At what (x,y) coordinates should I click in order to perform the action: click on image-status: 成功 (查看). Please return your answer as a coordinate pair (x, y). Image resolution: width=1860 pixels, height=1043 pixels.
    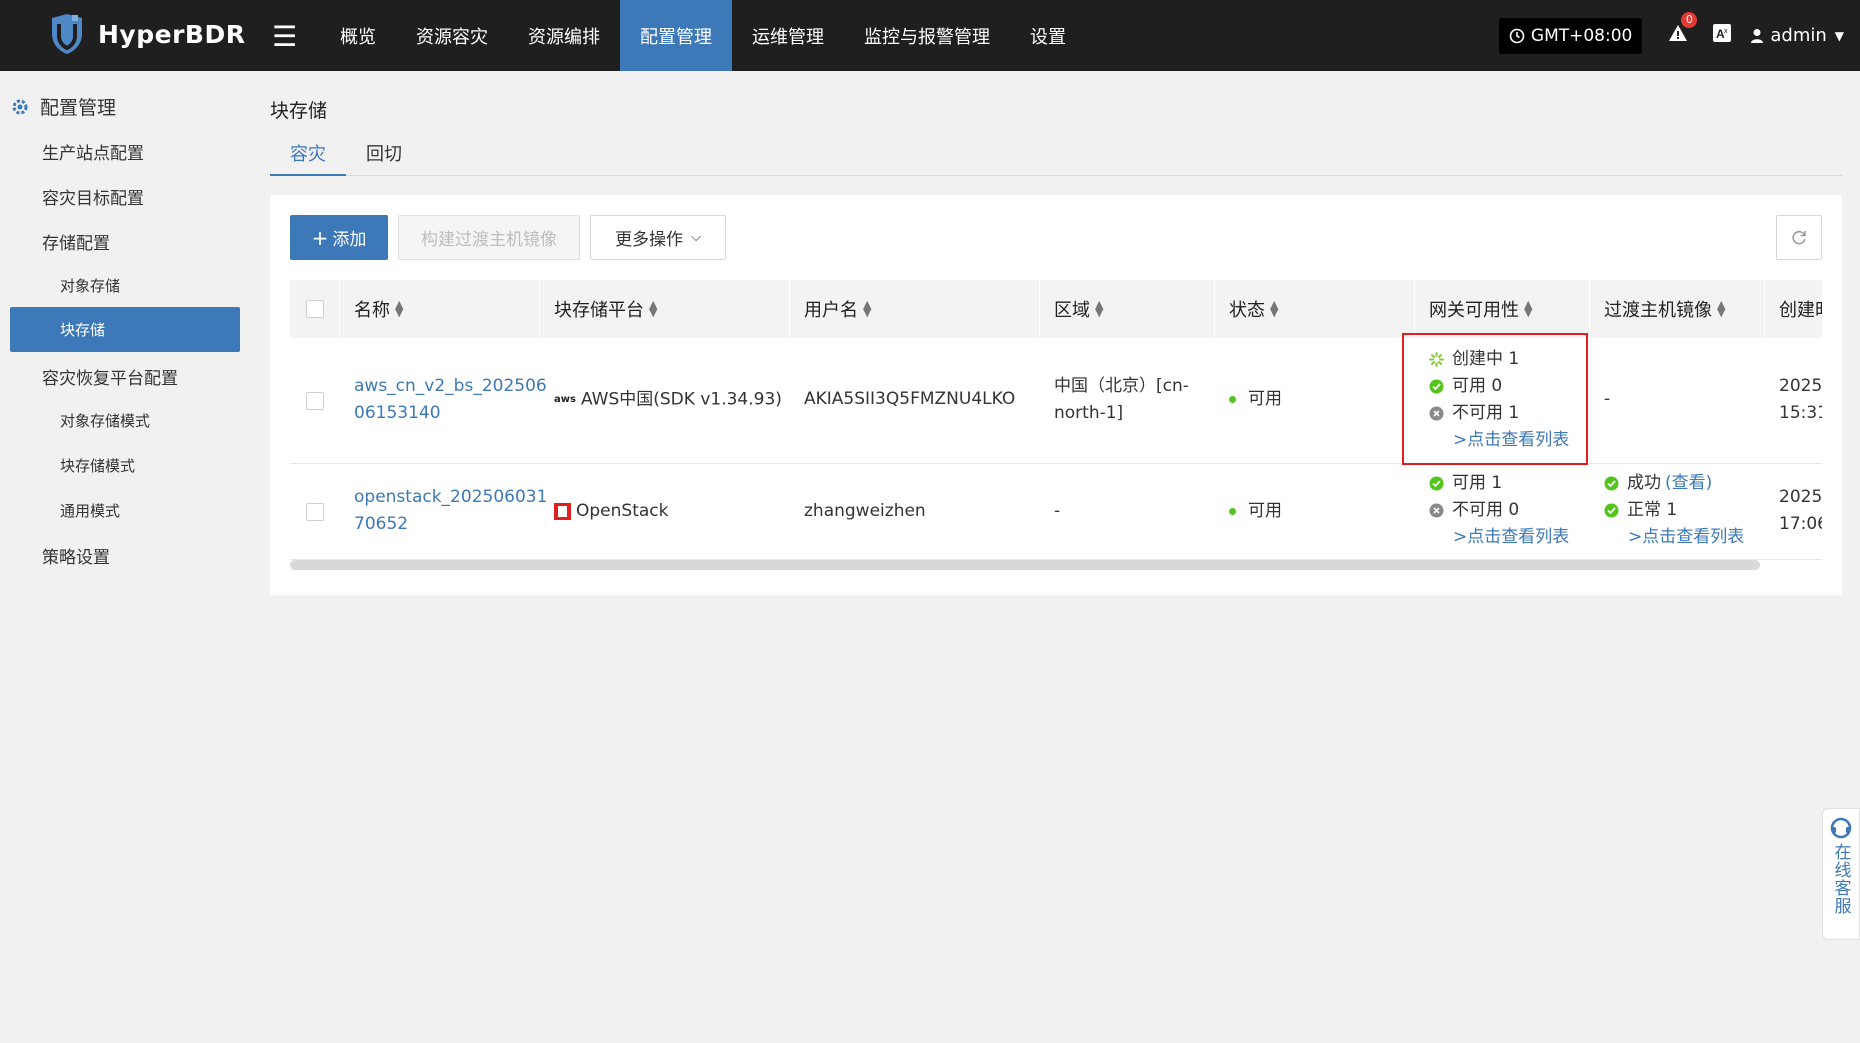
    Looking at the image, I should click on (1674, 483).